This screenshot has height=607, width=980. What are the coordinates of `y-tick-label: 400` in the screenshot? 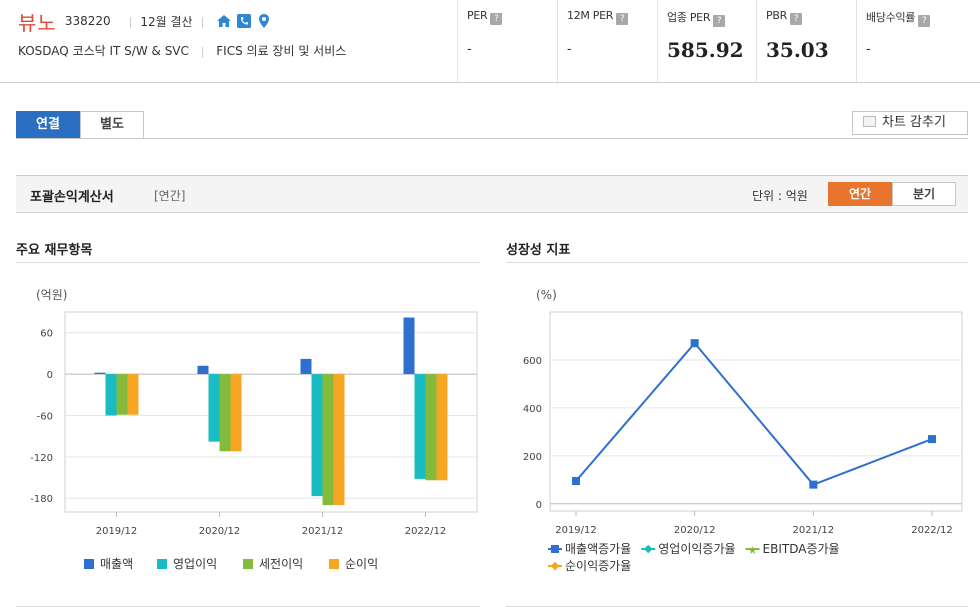 It's located at (532, 409).